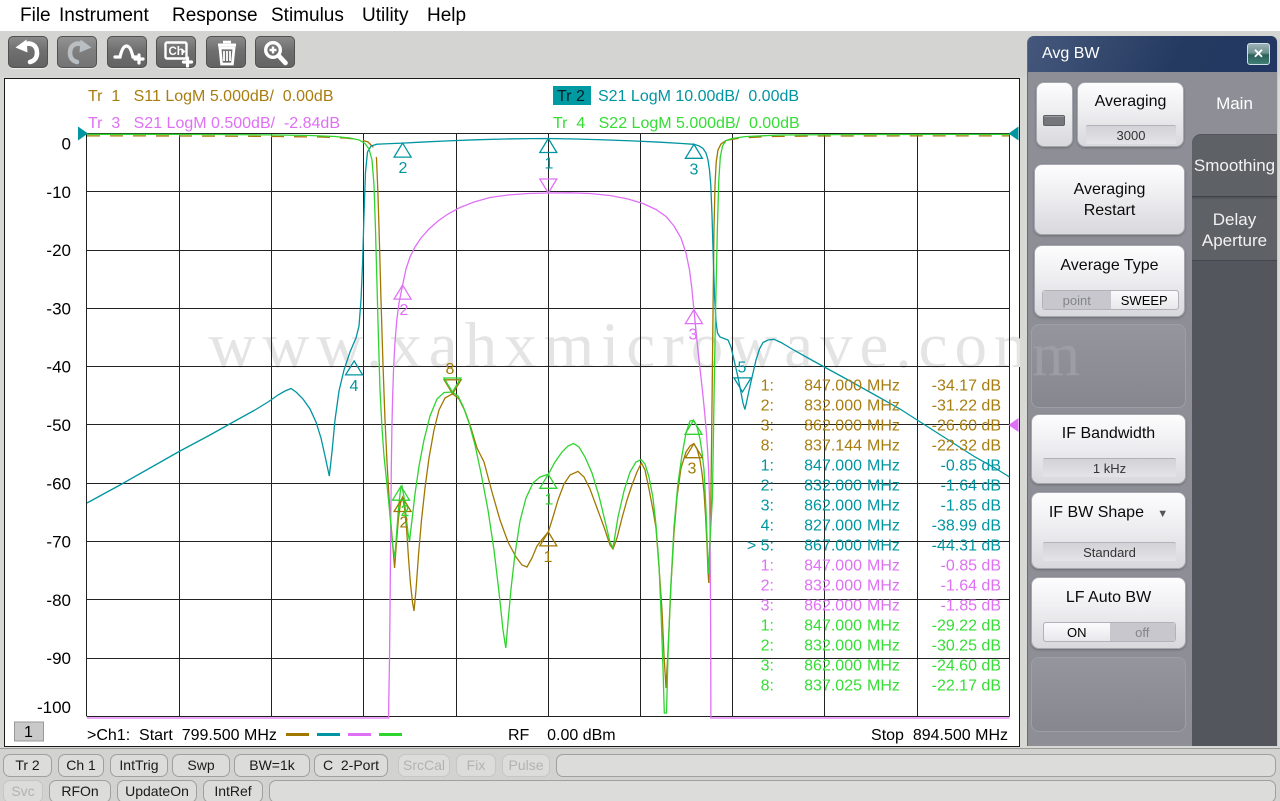 The image size is (1280, 801). Describe the element at coordinates (58, 542) in the screenshot. I see `svg-text: -70` at that location.